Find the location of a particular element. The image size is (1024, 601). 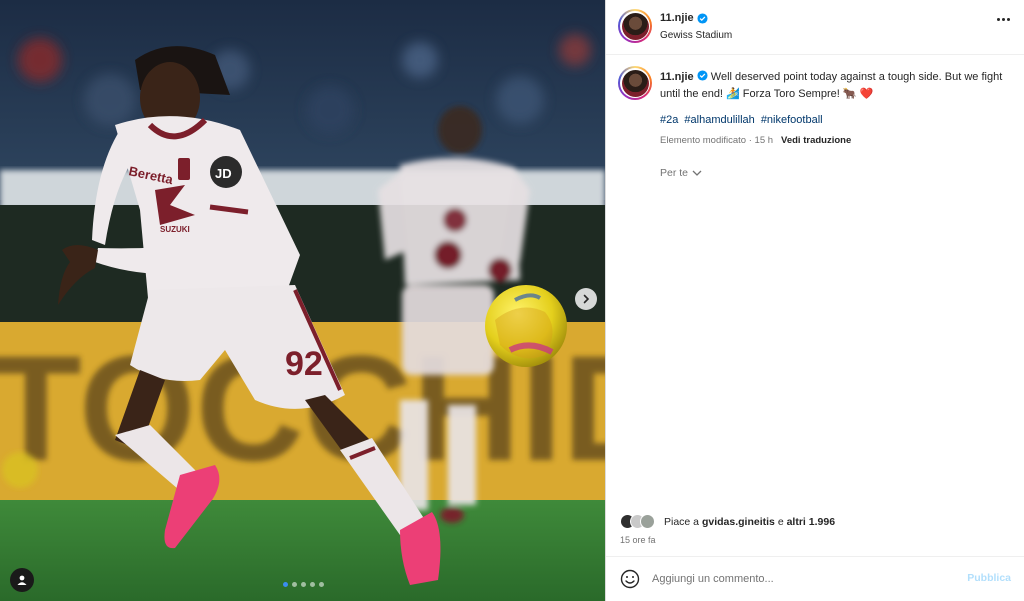

likes-summary: Piace a gvidas.gineitis e altri 1.996 is located at coordinates (749, 522).